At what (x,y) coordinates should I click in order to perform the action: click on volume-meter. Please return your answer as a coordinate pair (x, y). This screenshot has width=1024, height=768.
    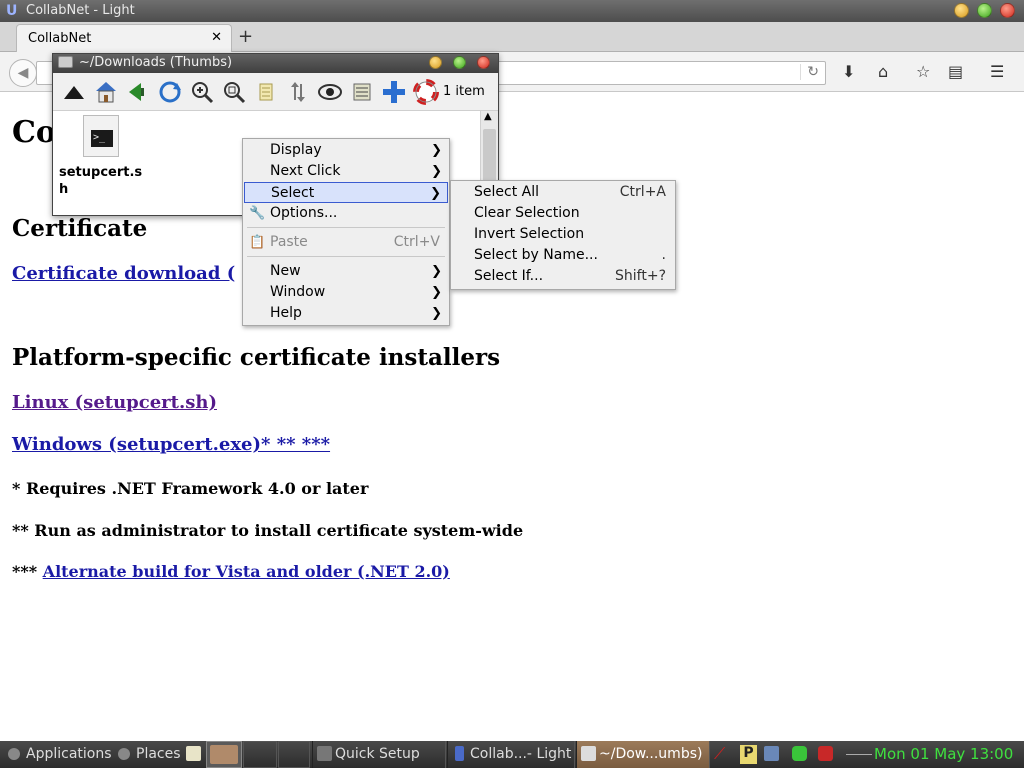
    Looking at the image, I should click on (859, 748).